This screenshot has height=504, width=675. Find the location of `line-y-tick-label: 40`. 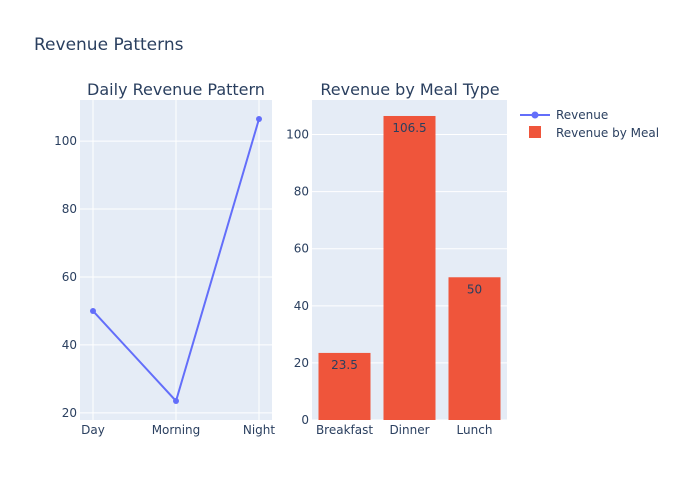

line-y-tick-label: 40 is located at coordinates (69, 345).